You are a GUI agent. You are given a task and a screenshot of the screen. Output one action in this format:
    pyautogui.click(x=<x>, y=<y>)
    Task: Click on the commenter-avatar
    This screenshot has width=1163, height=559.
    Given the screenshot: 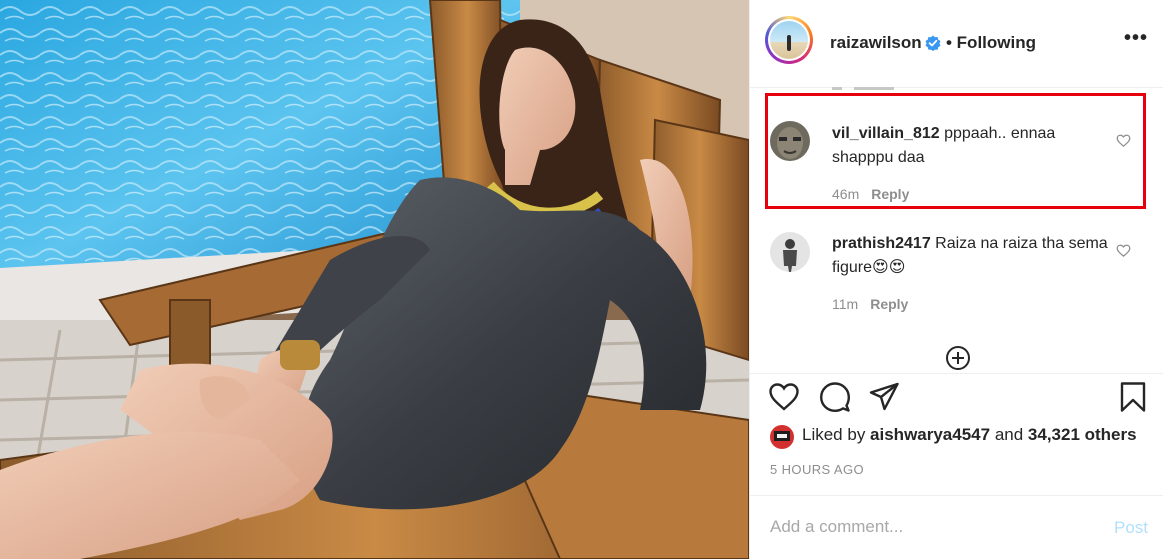 What is the action you would take?
    pyautogui.click(x=790, y=252)
    